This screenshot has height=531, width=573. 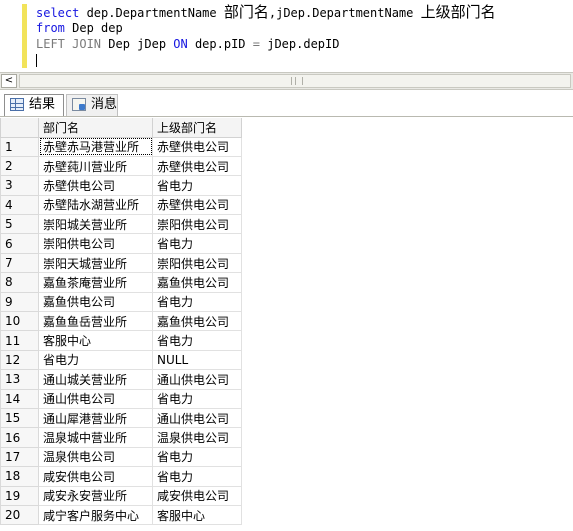 What do you see at coordinates (34, 105) in the screenshot?
I see `tab-results: 结果` at bounding box center [34, 105].